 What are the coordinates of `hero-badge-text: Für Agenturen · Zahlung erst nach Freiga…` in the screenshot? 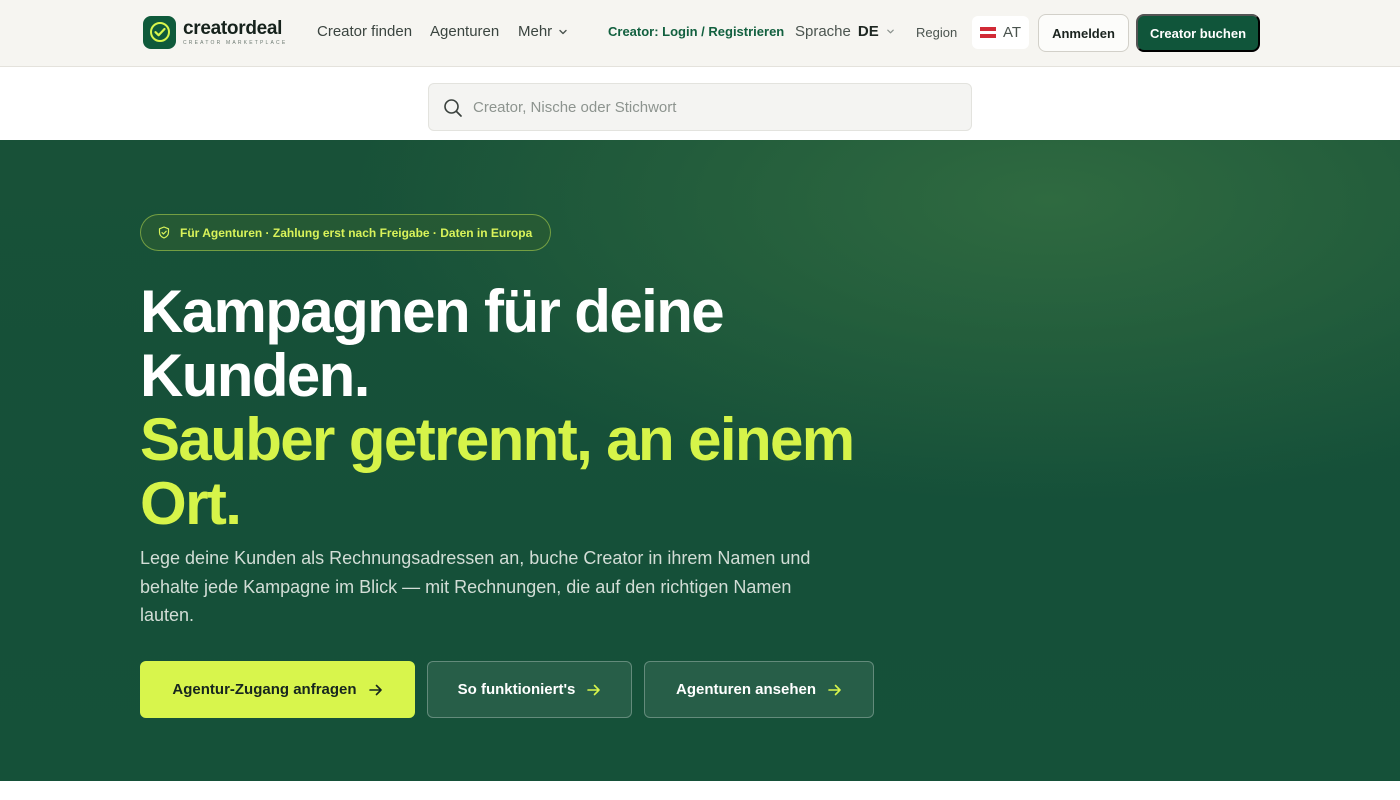 It's located at (356, 232).